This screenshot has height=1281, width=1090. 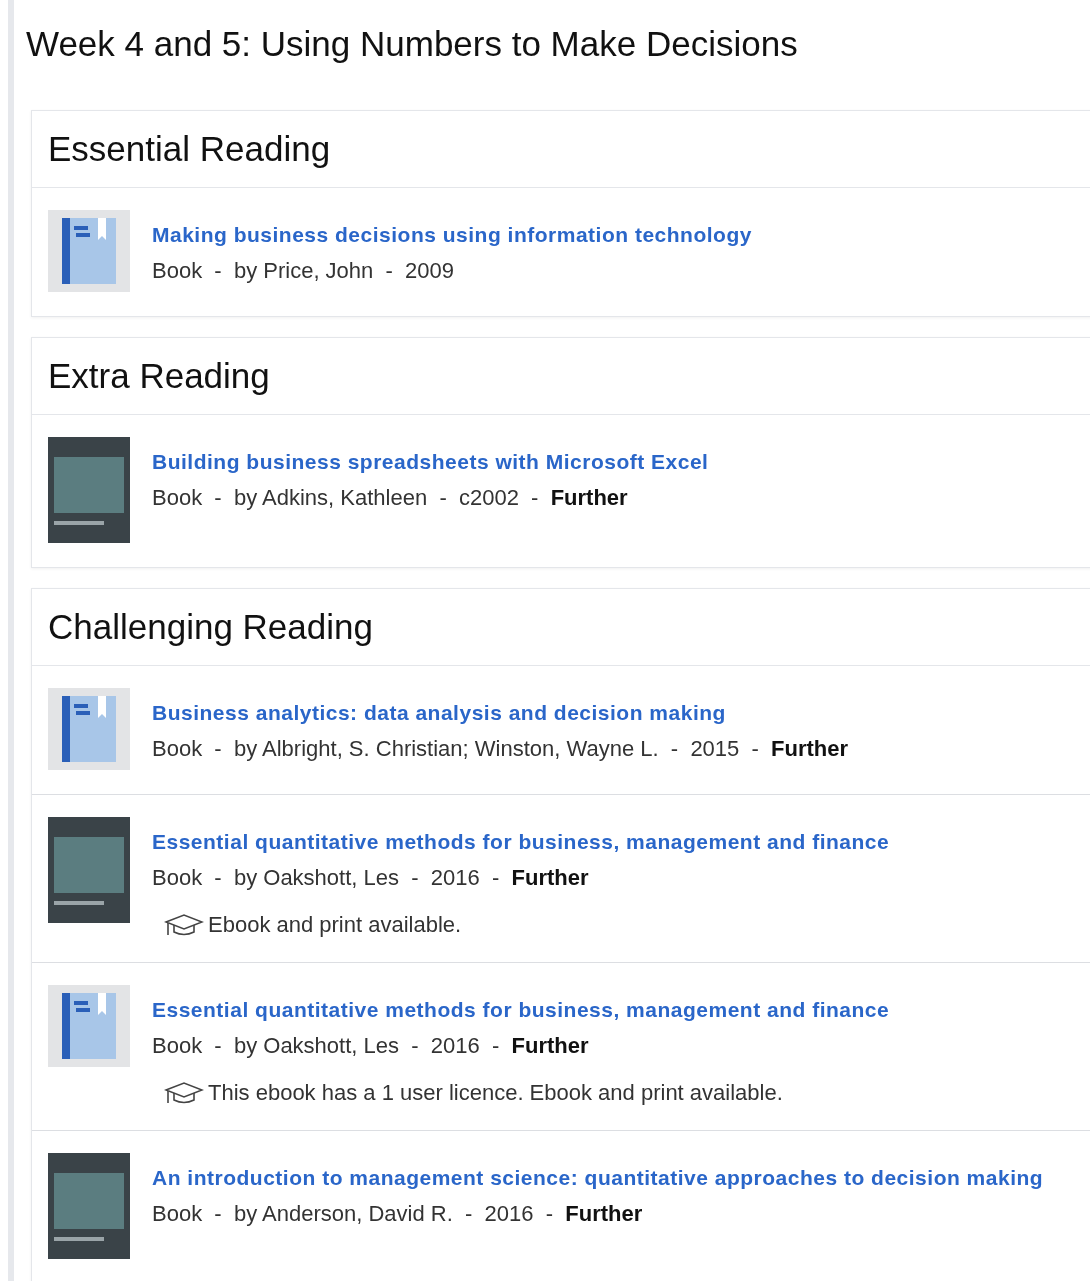 I want to click on section-heading: Extra Reading, so click(x=561, y=376).